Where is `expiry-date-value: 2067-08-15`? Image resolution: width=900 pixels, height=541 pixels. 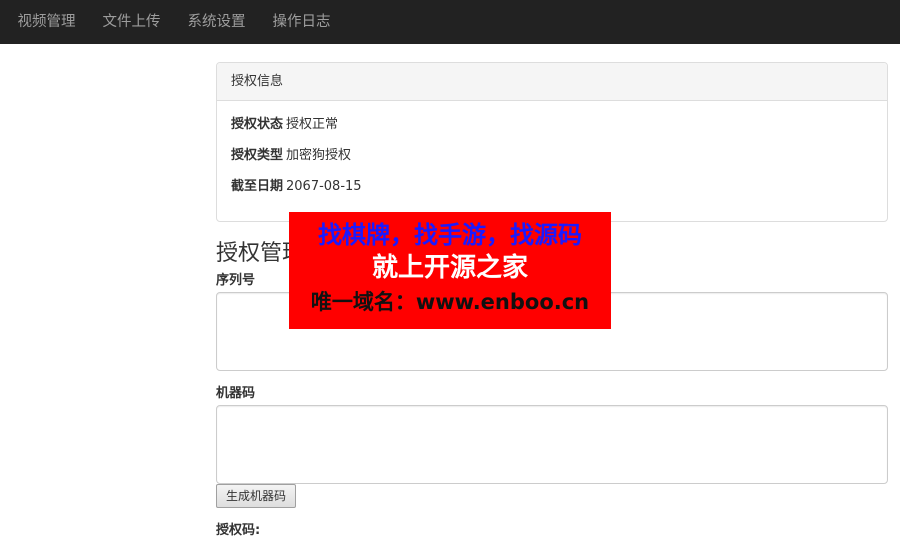
expiry-date-value: 2067-08-15 is located at coordinates (324, 186).